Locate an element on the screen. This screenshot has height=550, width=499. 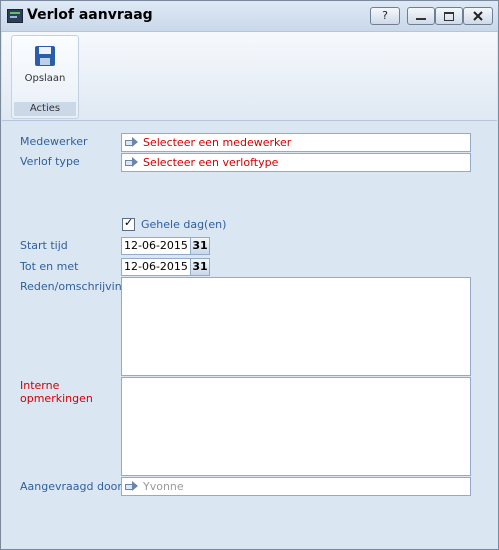
close-icon is located at coordinates (478, 16).